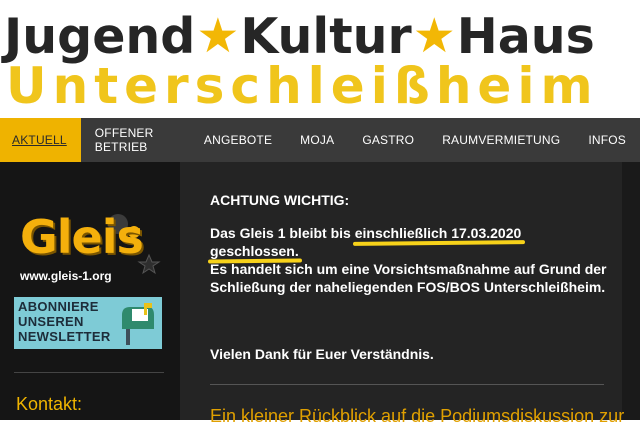  I want to click on content-divider, so click(407, 384).